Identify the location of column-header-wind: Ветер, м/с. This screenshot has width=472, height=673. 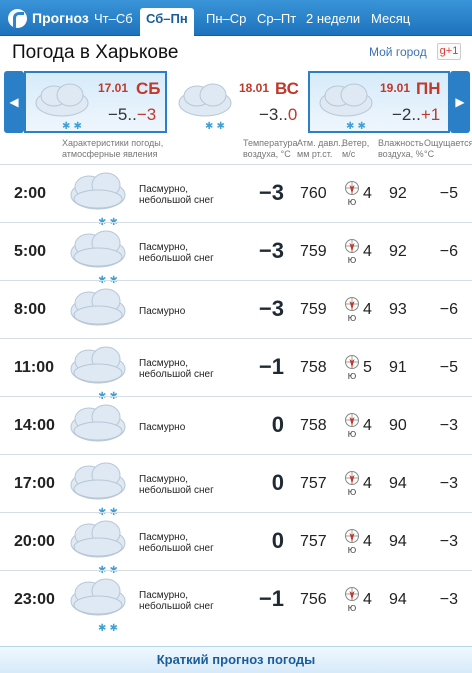
(356, 148).